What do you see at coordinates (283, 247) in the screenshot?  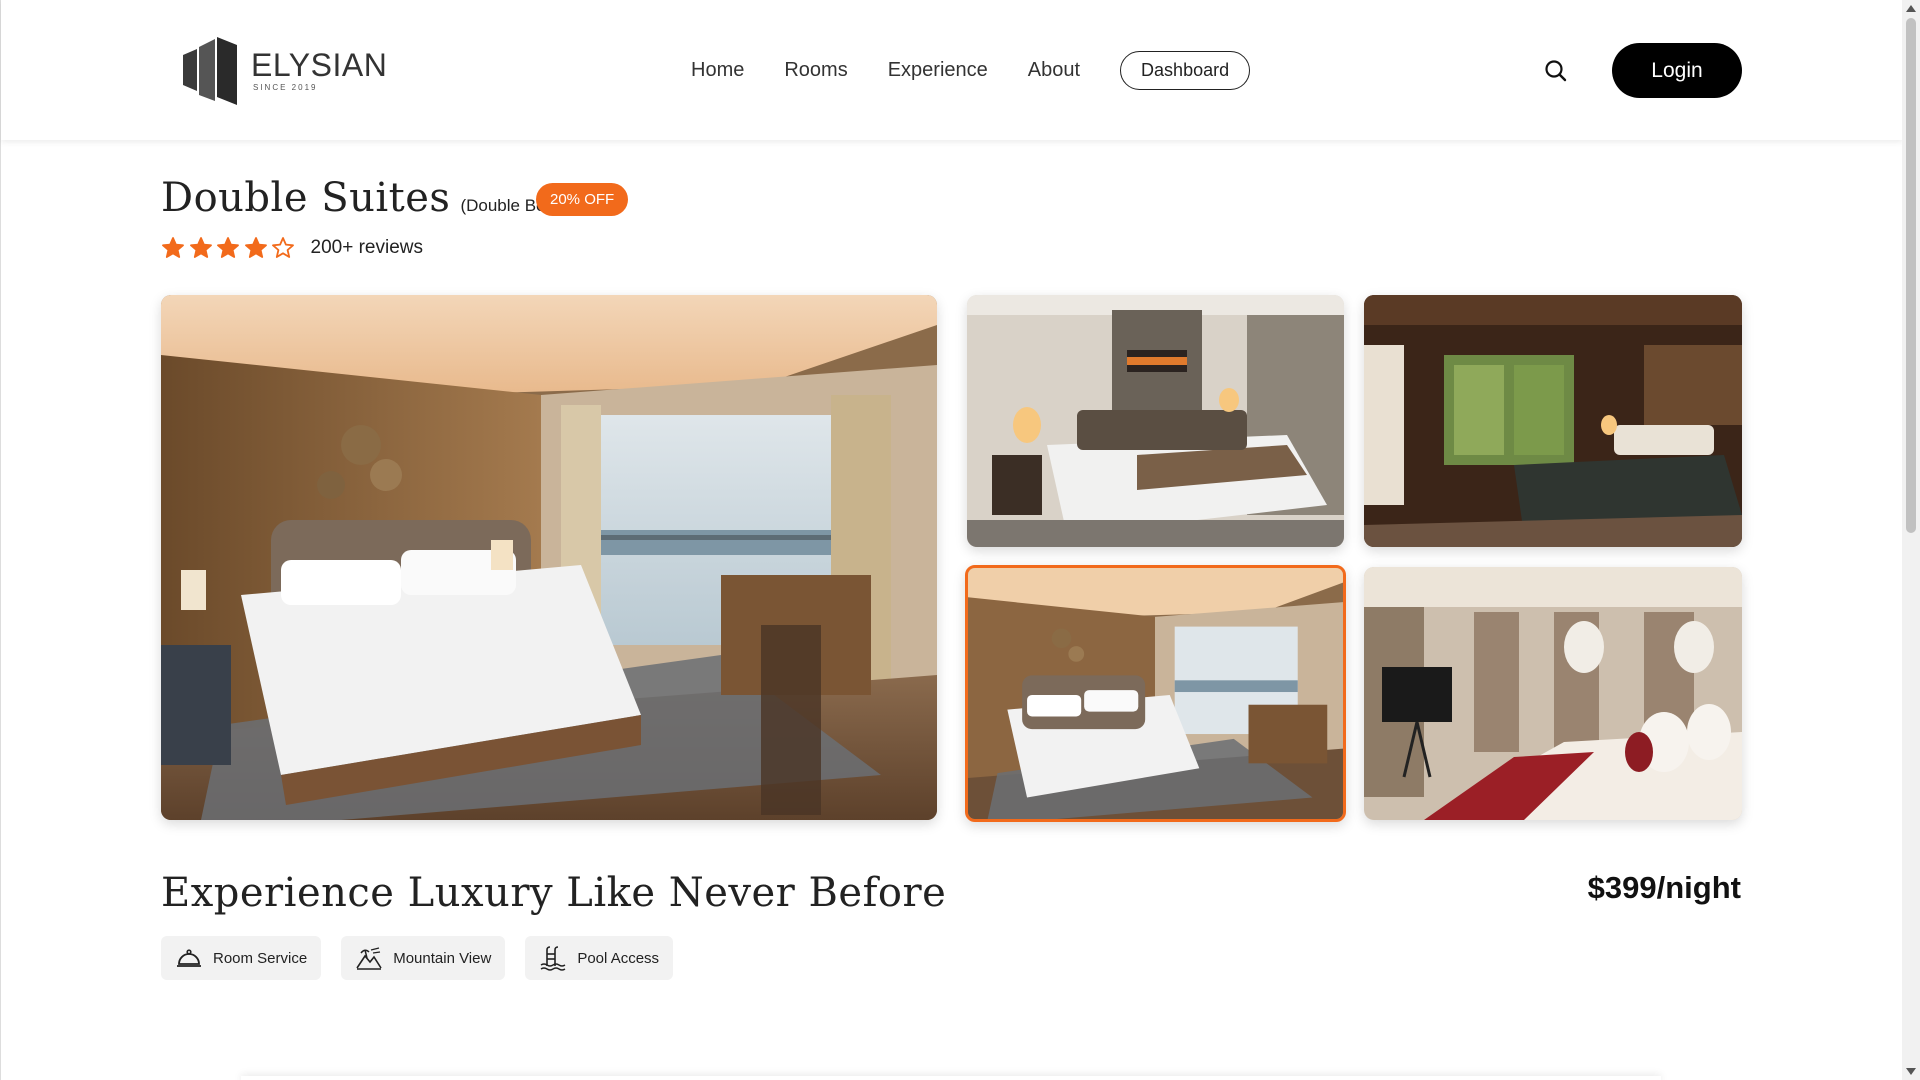 I see `star-empty-icon` at bounding box center [283, 247].